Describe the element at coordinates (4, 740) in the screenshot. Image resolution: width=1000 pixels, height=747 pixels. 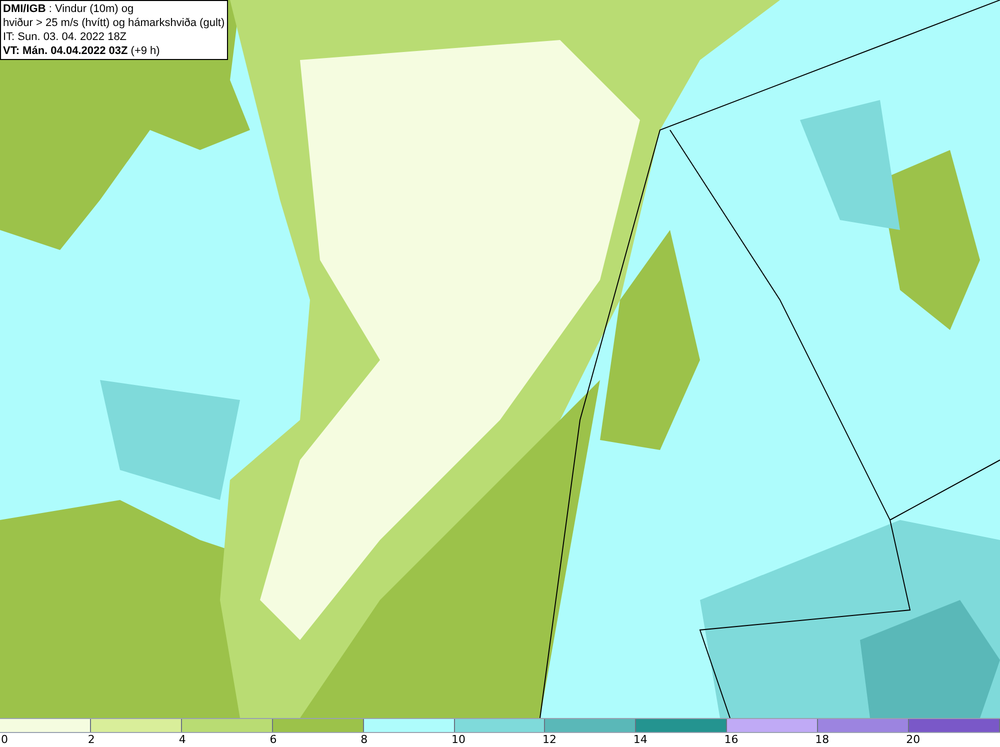
I see `scale-label: 0` at that location.